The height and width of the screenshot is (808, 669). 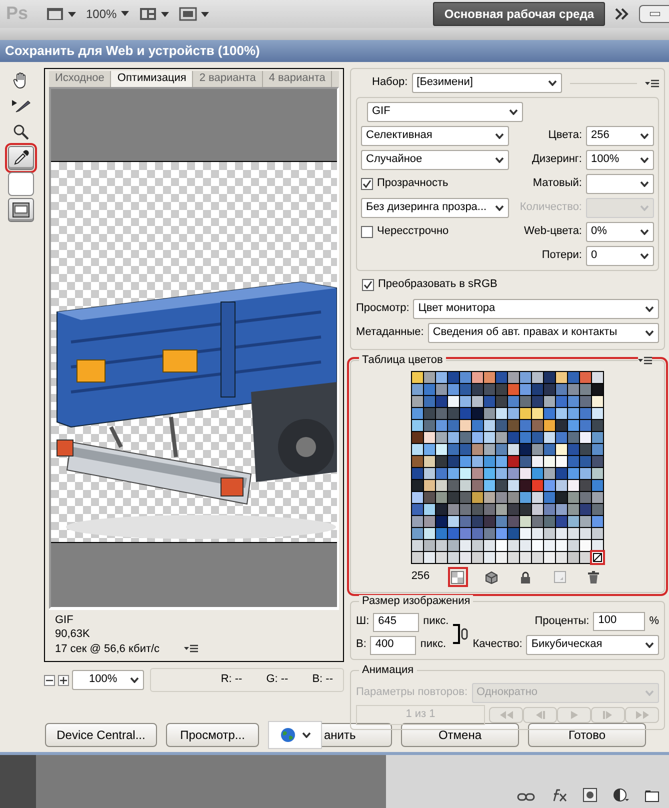 I want to click on zoom-dropdown: 100%, so click(x=108, y=680).